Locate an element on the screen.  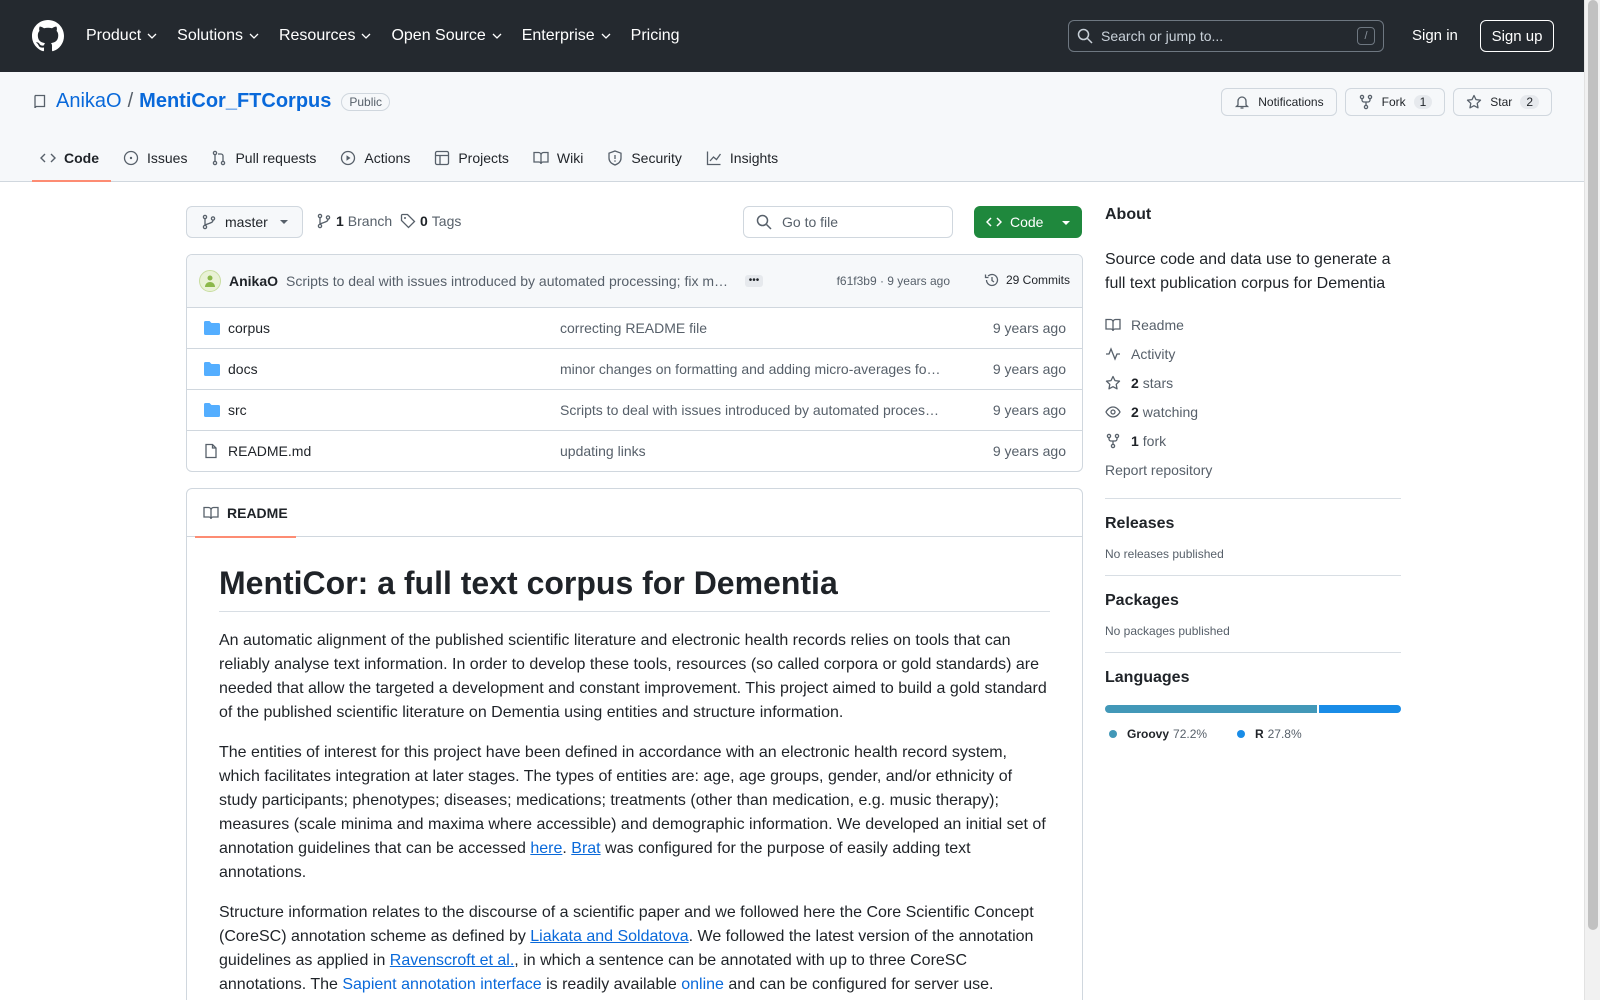
scrollbar-thumb is located at coordinates (1593, 465).